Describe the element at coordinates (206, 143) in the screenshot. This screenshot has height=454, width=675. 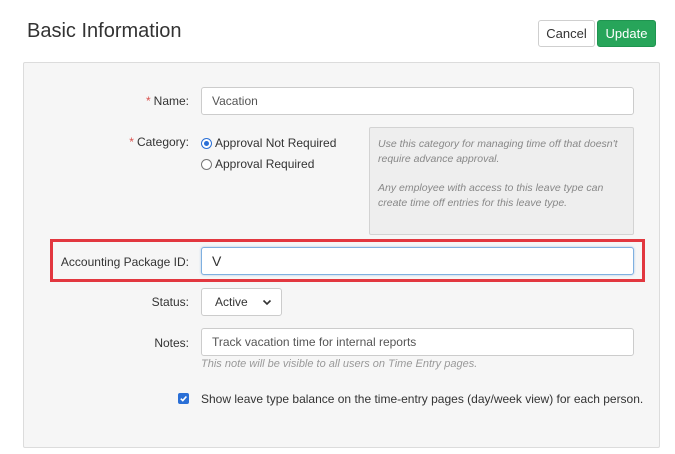
I see `radio-checked-icon` at that location.